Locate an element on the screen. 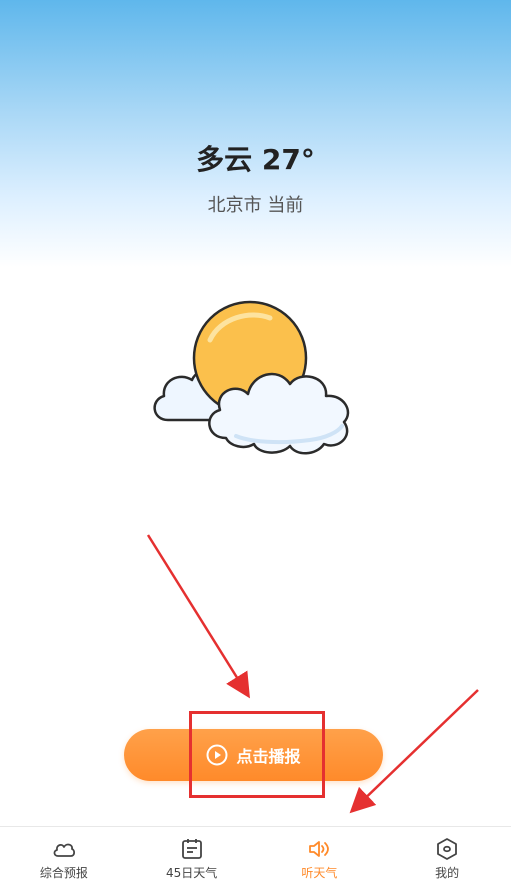  cloud-icon is located at coordinates (64, 850).